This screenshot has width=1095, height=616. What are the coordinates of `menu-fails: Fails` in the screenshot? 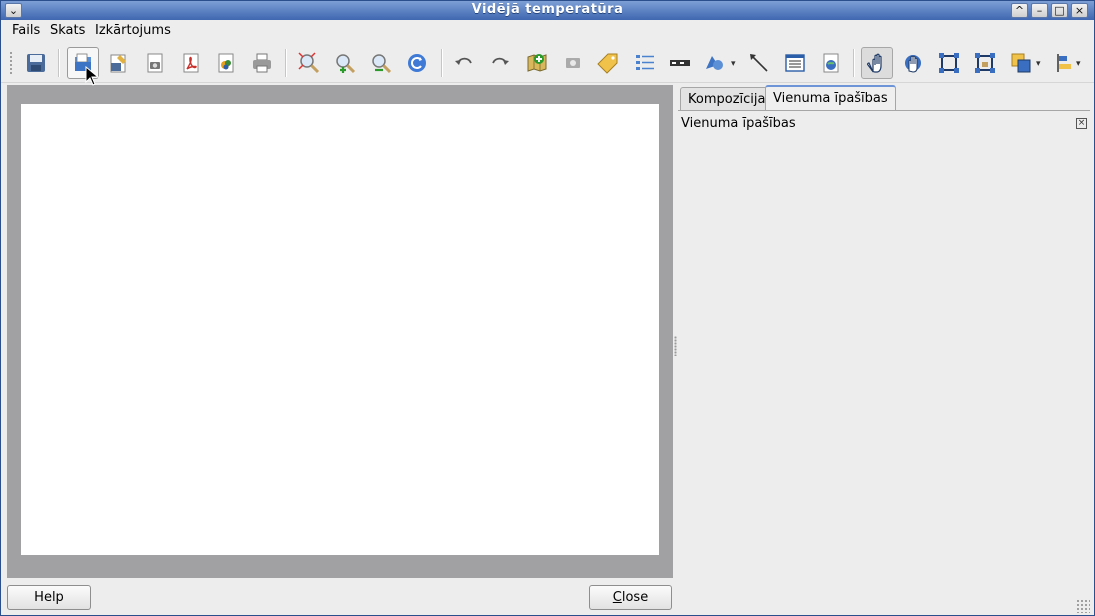 It's located at (26, 30).